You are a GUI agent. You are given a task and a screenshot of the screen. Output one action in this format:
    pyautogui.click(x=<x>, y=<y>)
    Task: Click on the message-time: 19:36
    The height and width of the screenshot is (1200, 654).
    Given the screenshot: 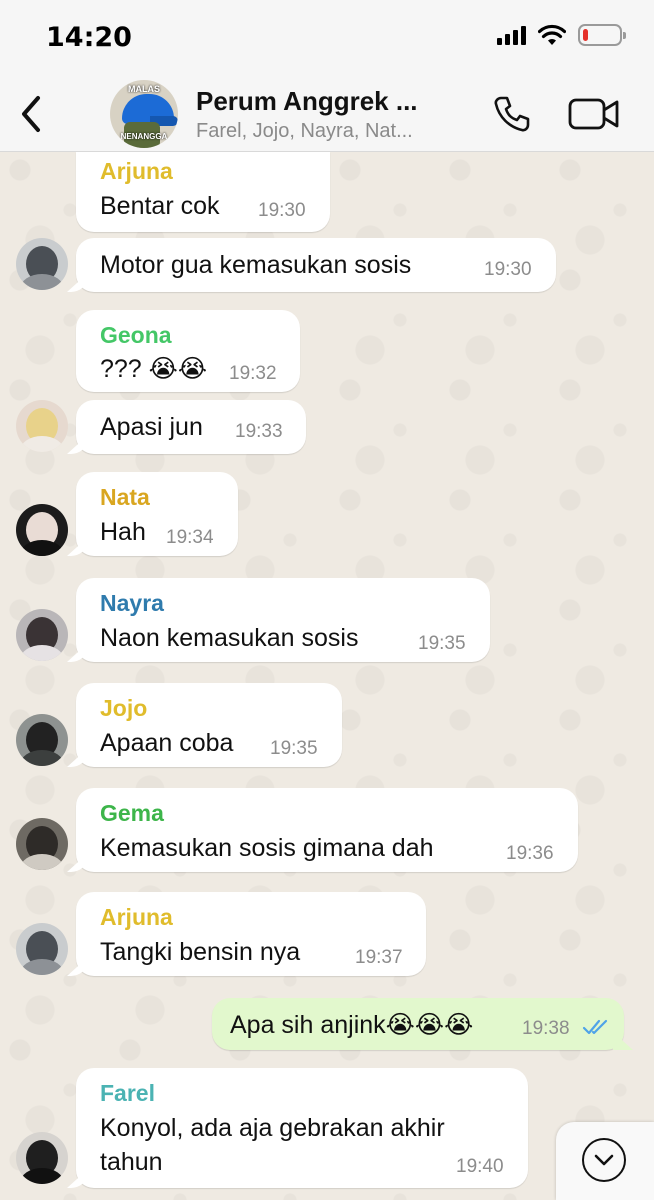 What is the action you would take?
    pyautogui.click(x=530, y=853)
    